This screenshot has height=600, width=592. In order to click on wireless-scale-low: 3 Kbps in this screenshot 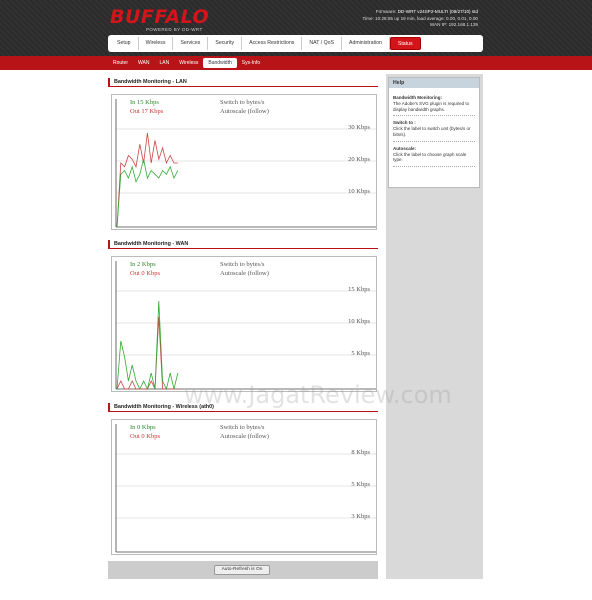, I will do `click(360, 516)`.